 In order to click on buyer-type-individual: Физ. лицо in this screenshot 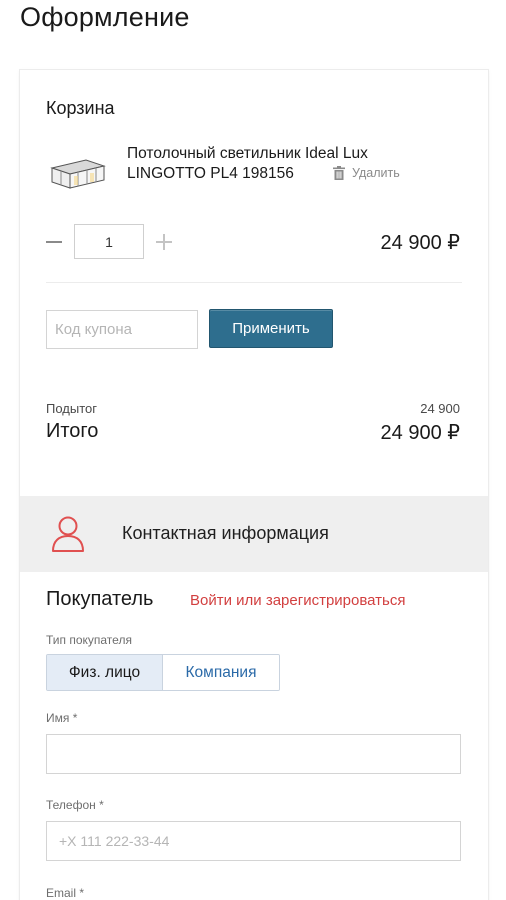, I will do `click(105, 672)`.